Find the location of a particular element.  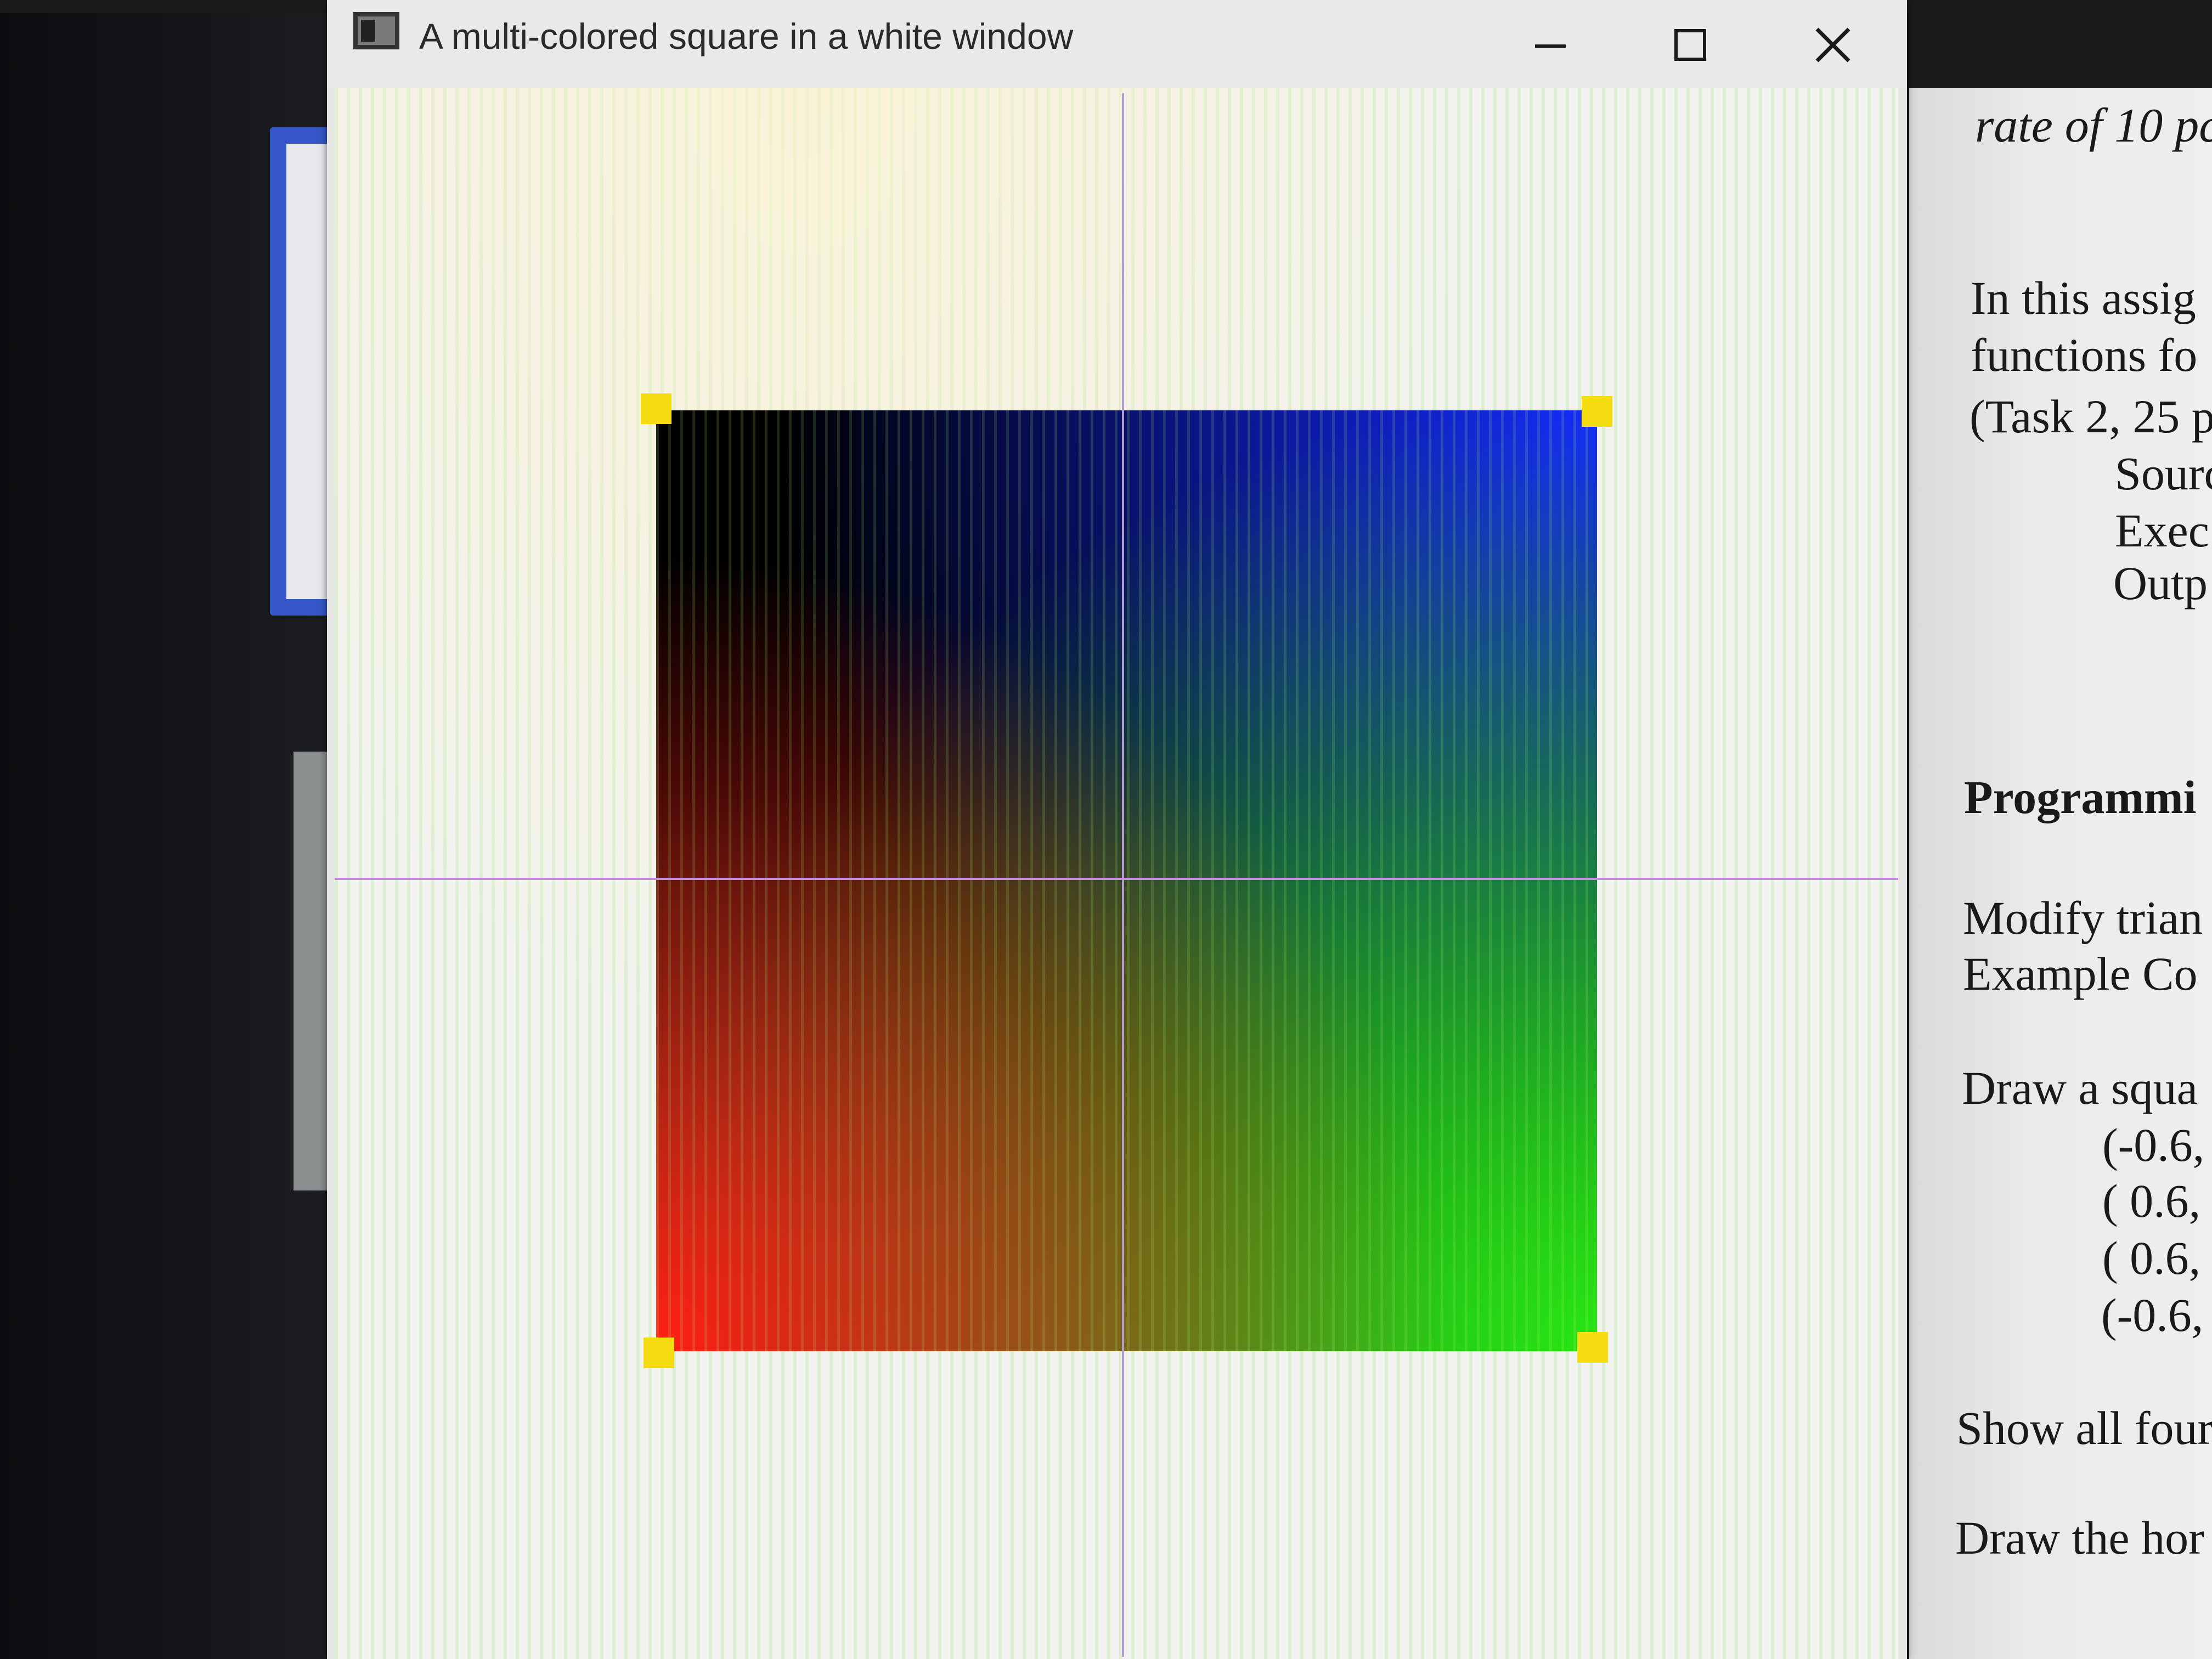

doc-line: (Task 2, 25 p is located at coordinates (2091, 417).